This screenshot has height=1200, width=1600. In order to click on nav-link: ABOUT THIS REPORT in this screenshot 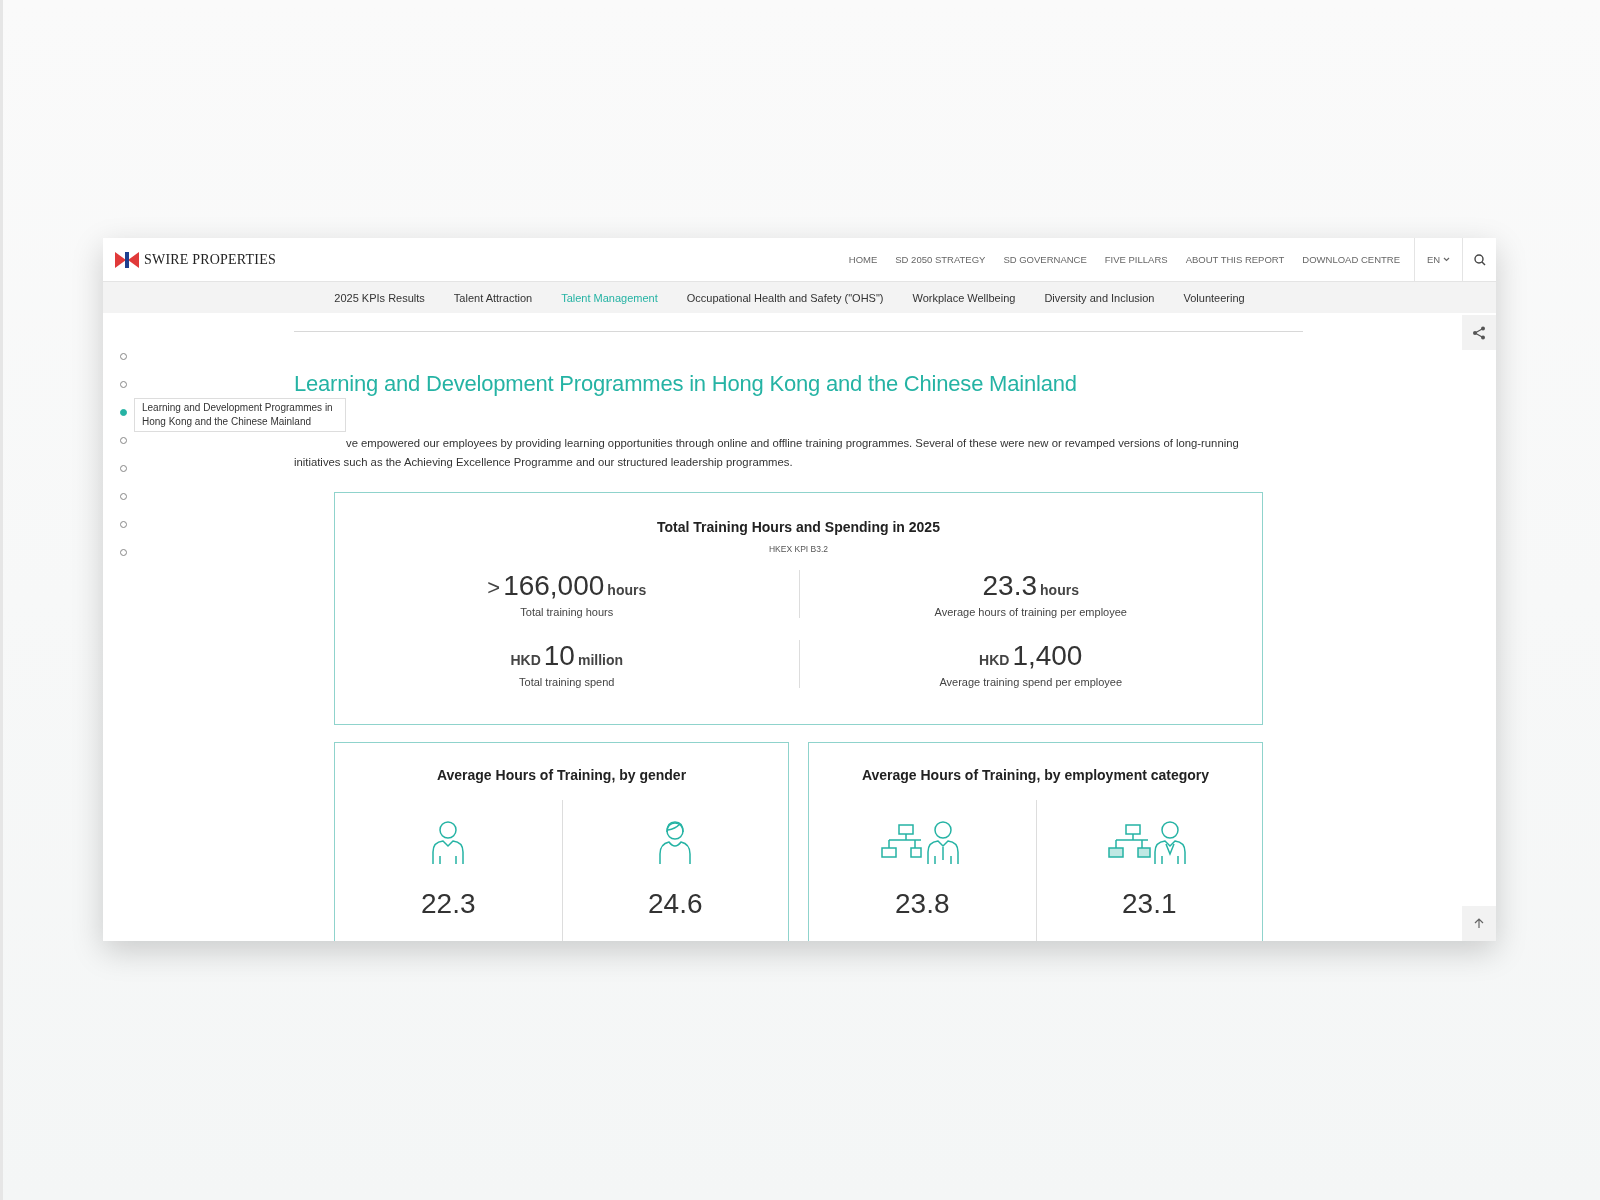, I will do `click(1235, 259)`.